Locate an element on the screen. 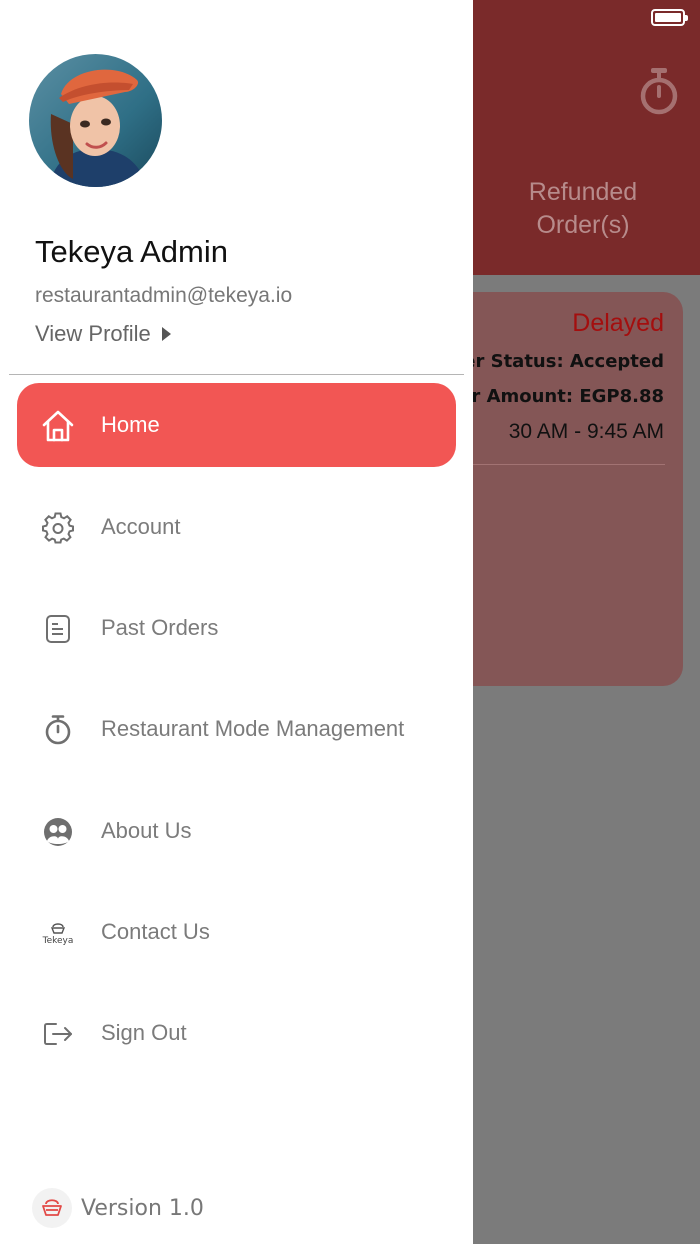  view-profile-link: View Profile is located at coordinates (103, 334).